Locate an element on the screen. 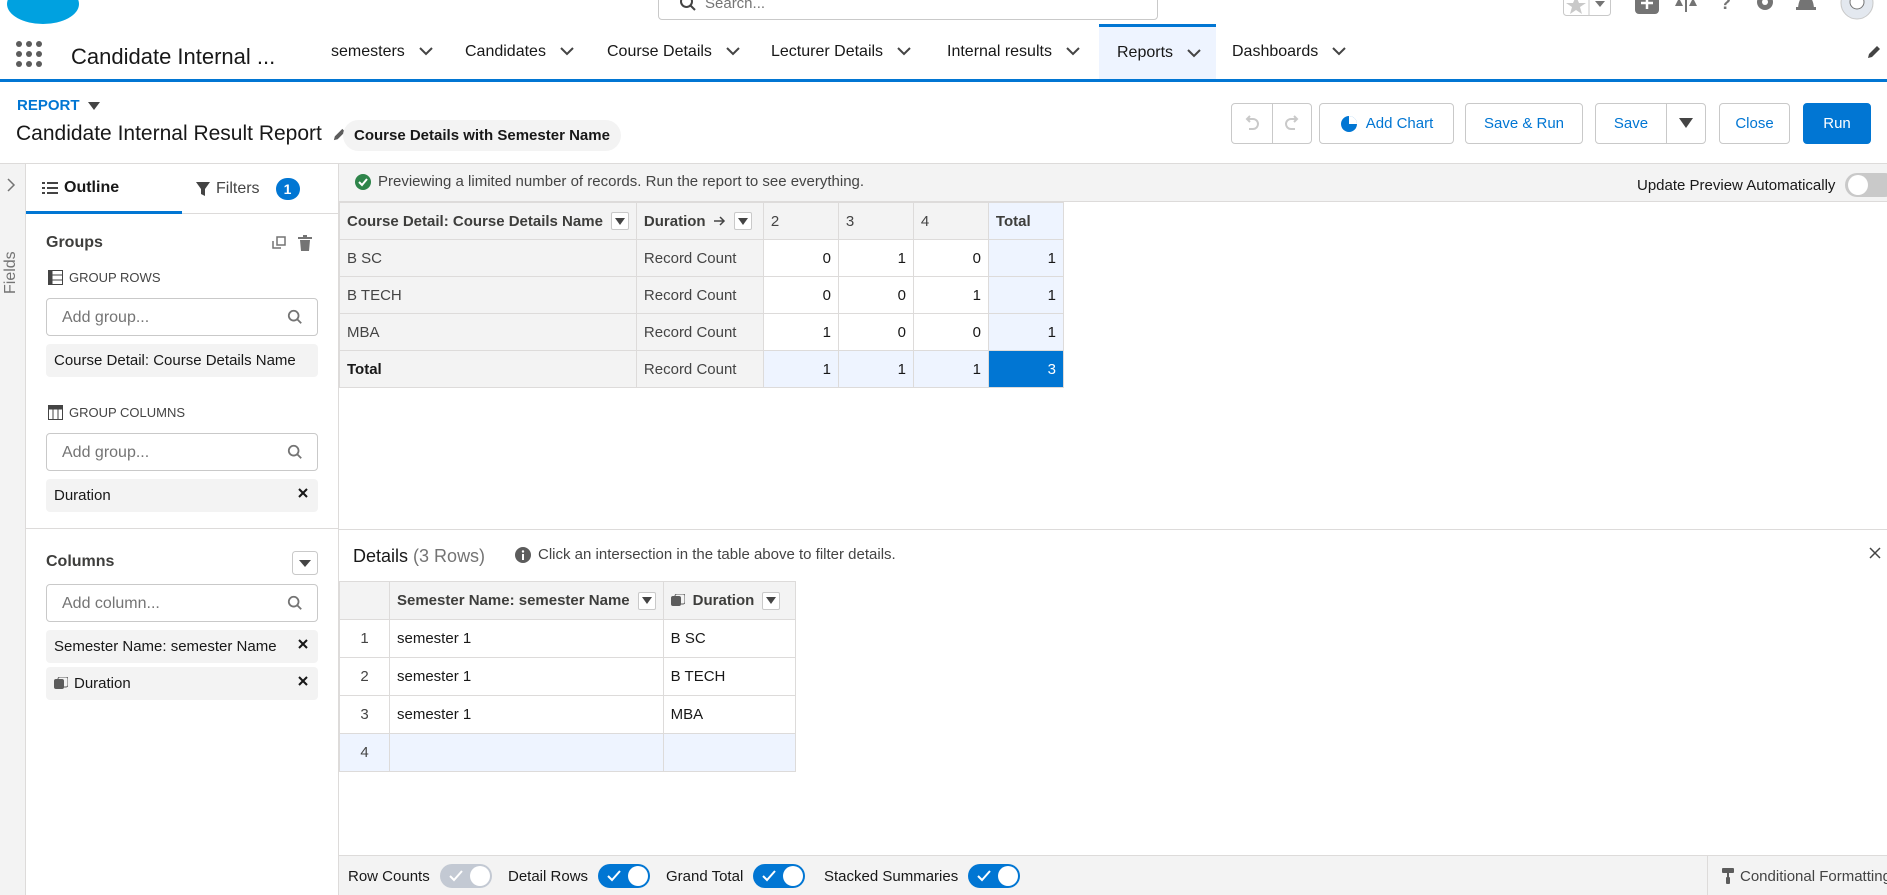 This screenshot has height=895, width=1887. detail-rows-toggle: Detail Rows is located at coordinates (579, 875).